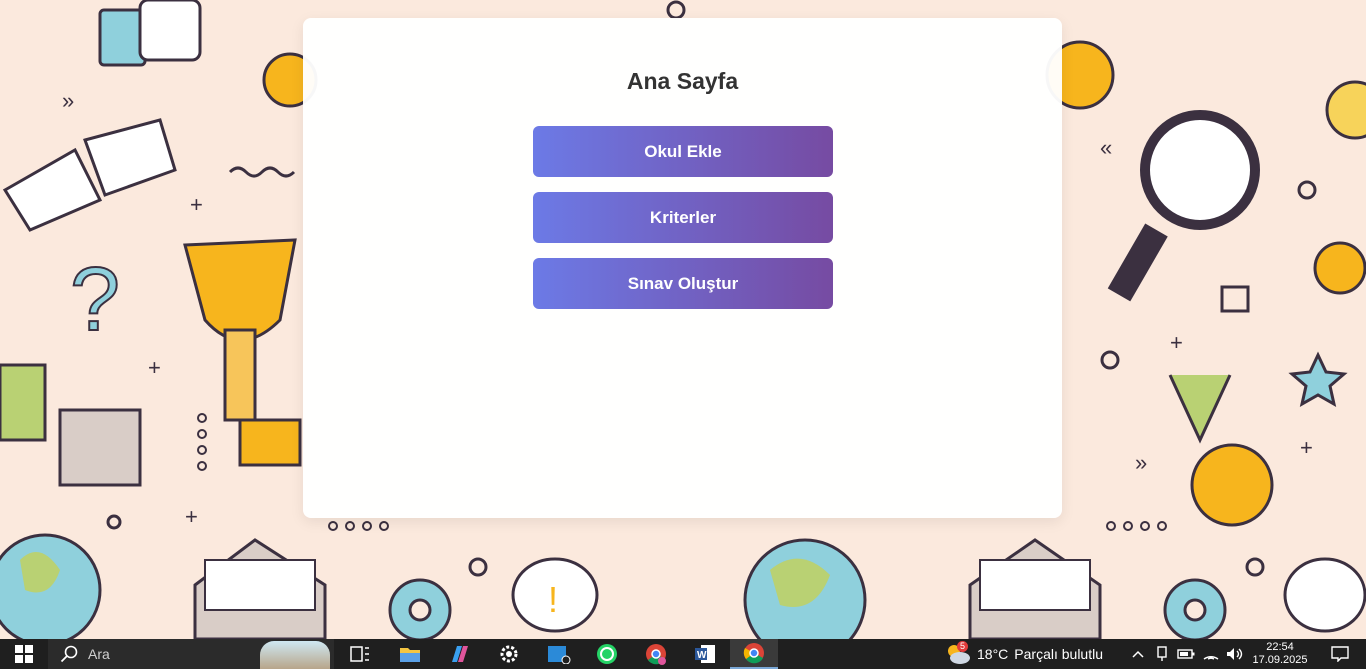 Image resolution: width=1366 pixels, height=669 pixels. I want to click on chevron-doodle: «, so click(1106, 147).